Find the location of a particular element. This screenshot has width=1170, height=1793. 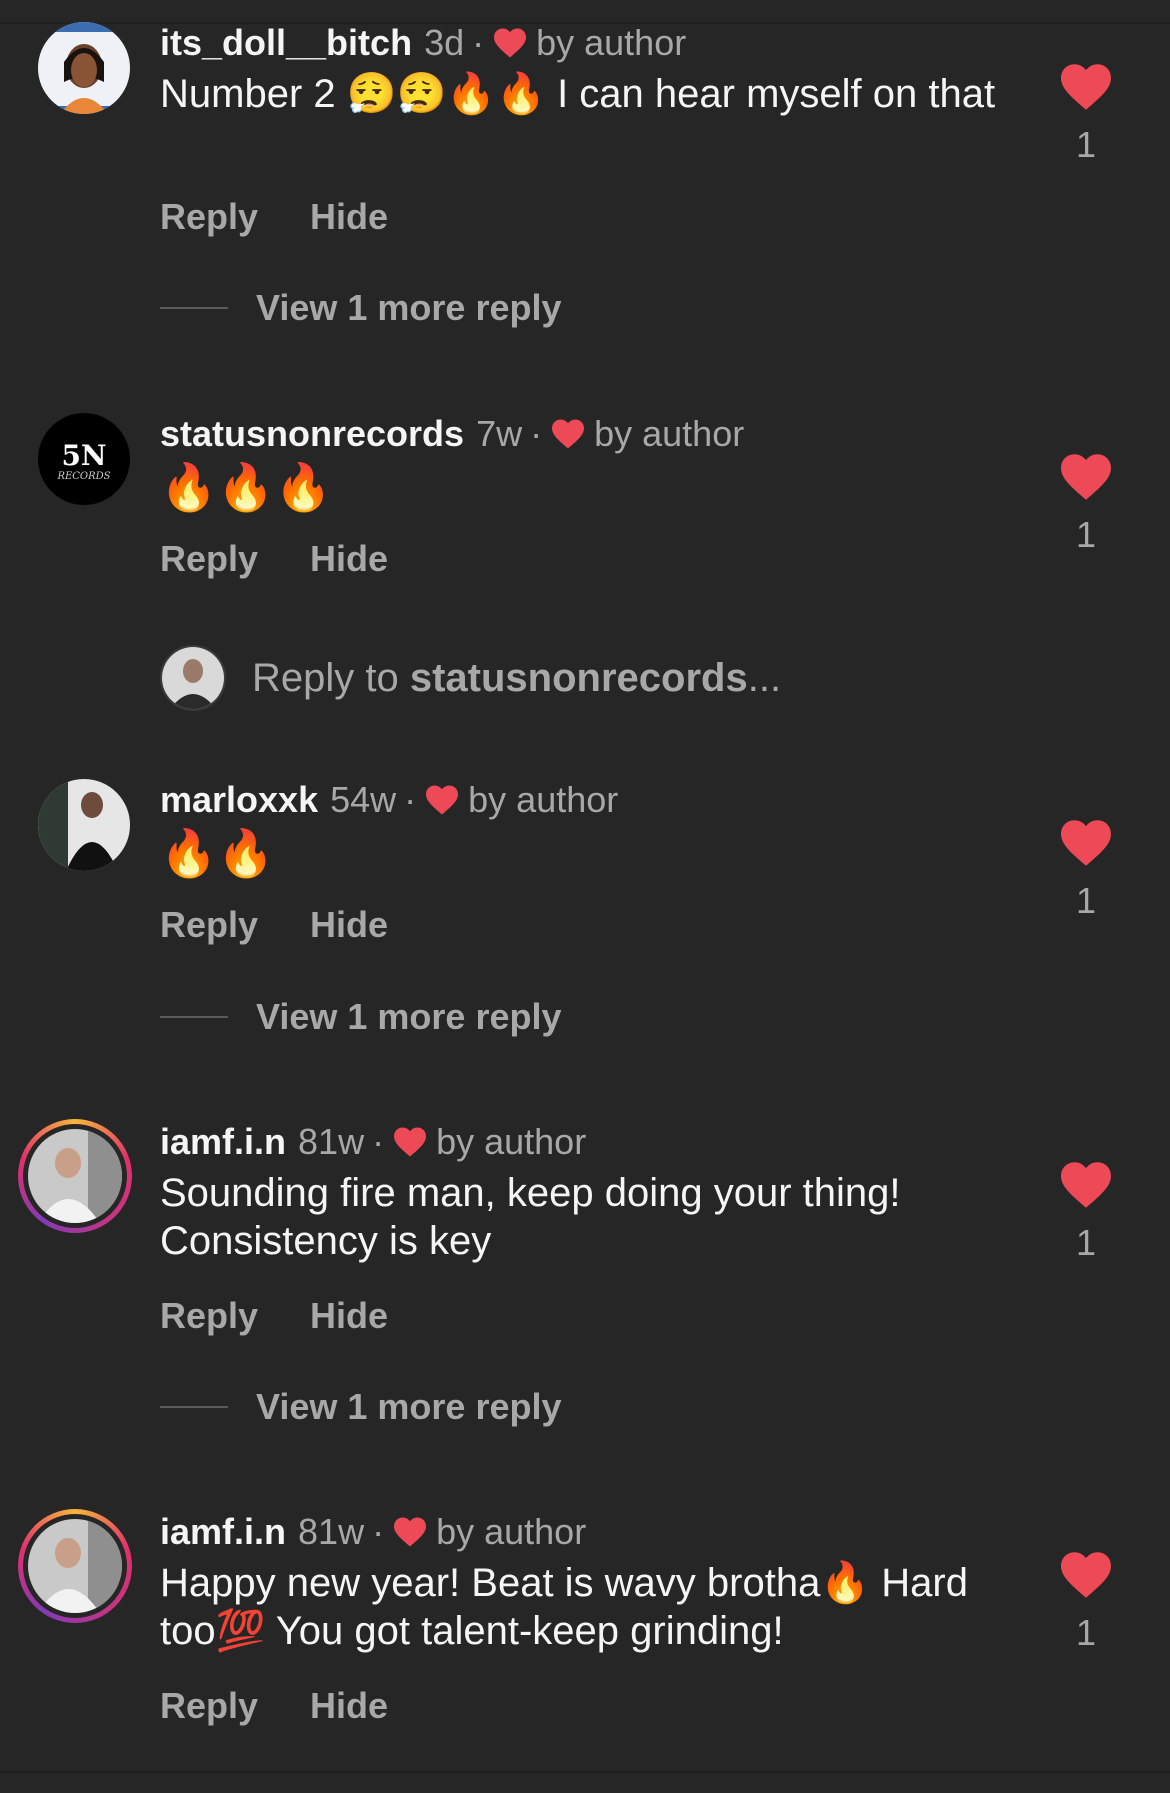

reply-compose-prefix: Reply to is located at coordinates (331, 677).